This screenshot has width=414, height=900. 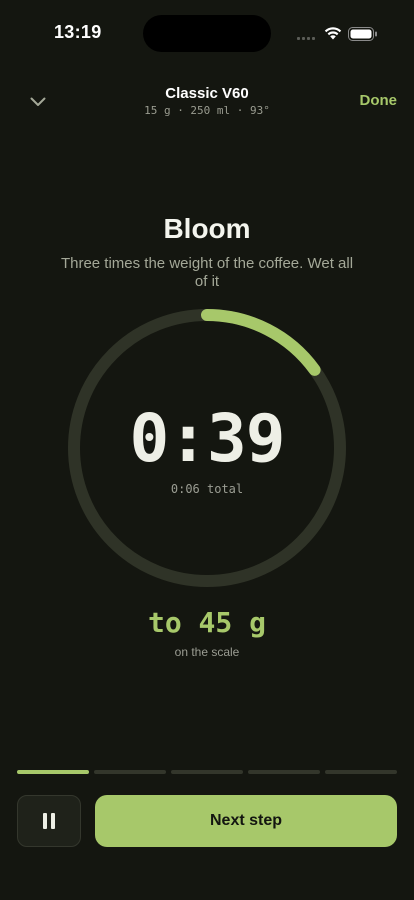 I want to click on pause-button, so click(x=49, y=821).